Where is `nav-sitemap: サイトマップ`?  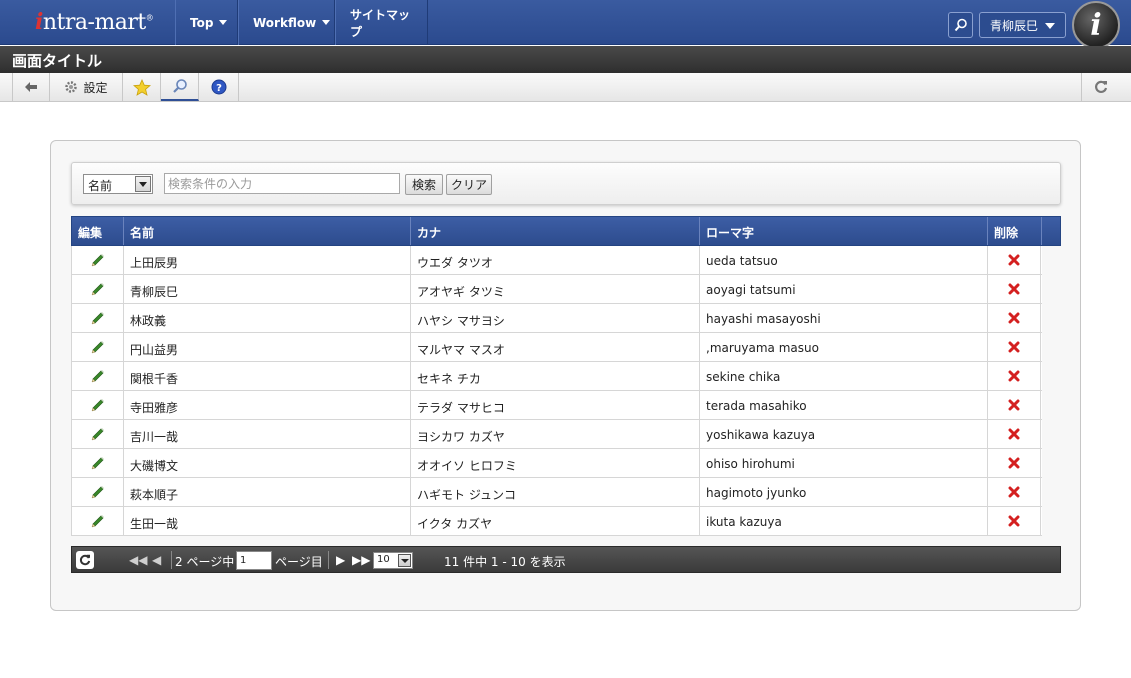
nav-sitemap: サイトマップ is located at coordinates (381, 22).